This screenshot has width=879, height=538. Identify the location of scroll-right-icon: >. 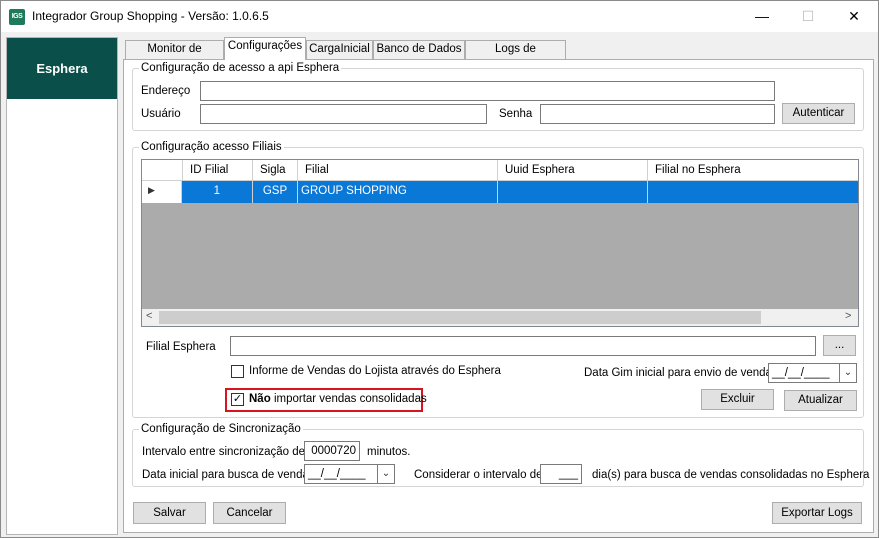
(848, 316).